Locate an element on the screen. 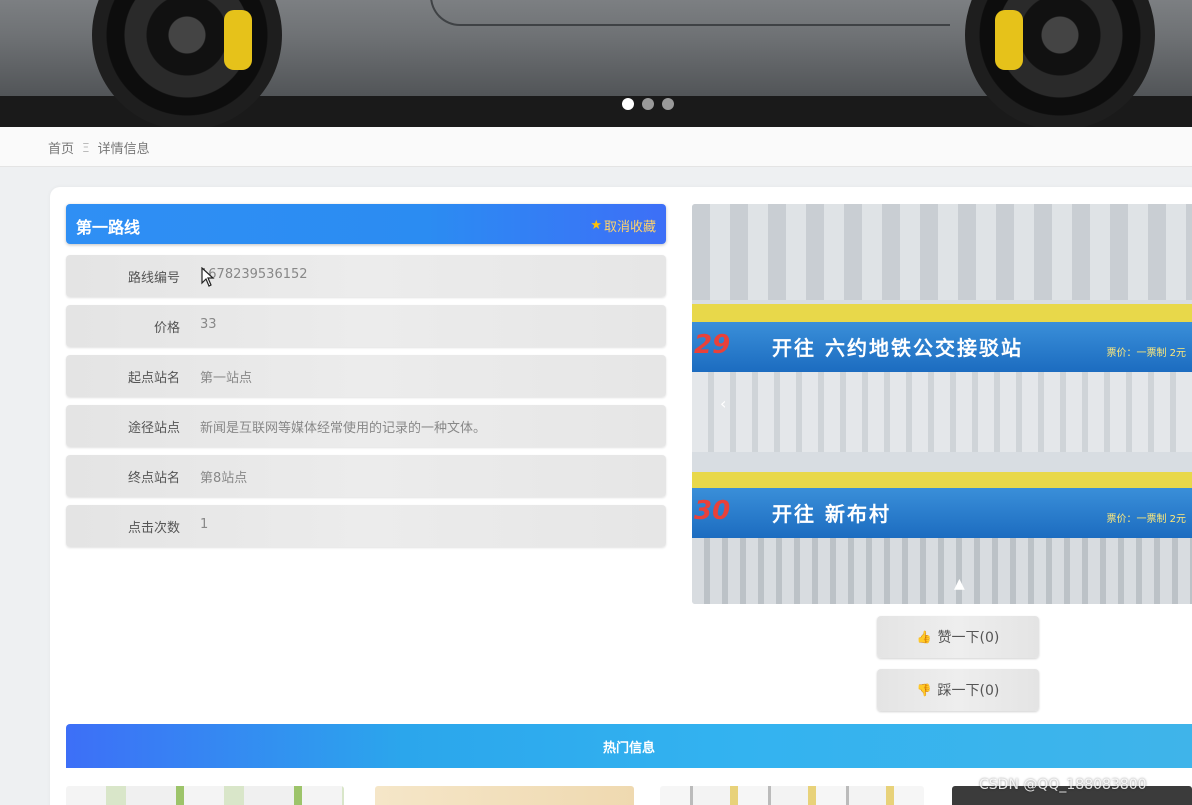  field-click-count: 点击次数 1 is located at coordinates (366, 526).